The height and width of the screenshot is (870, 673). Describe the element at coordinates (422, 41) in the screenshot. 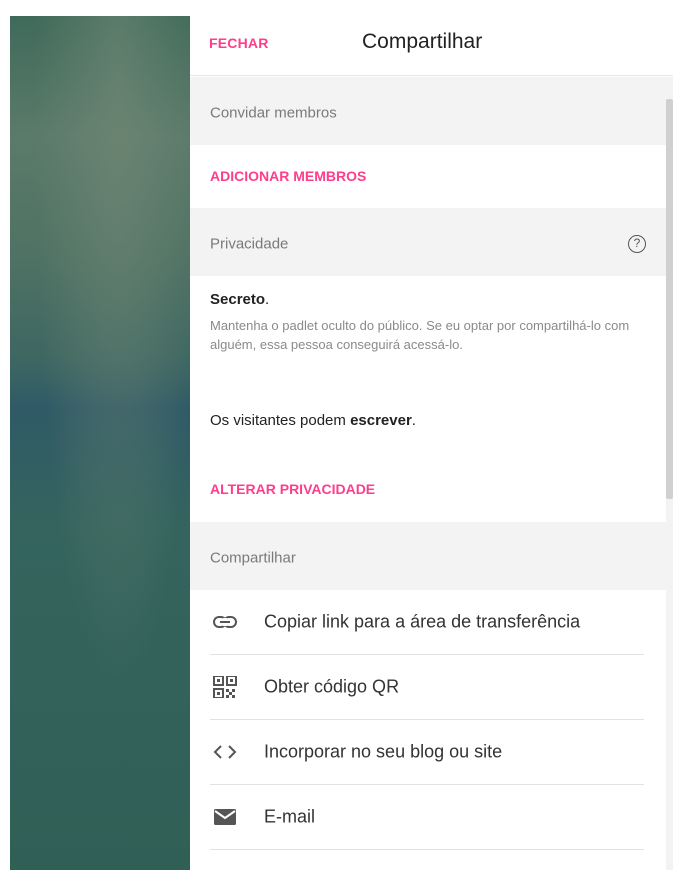

I see `panel-title: Compartilhar` at that location.